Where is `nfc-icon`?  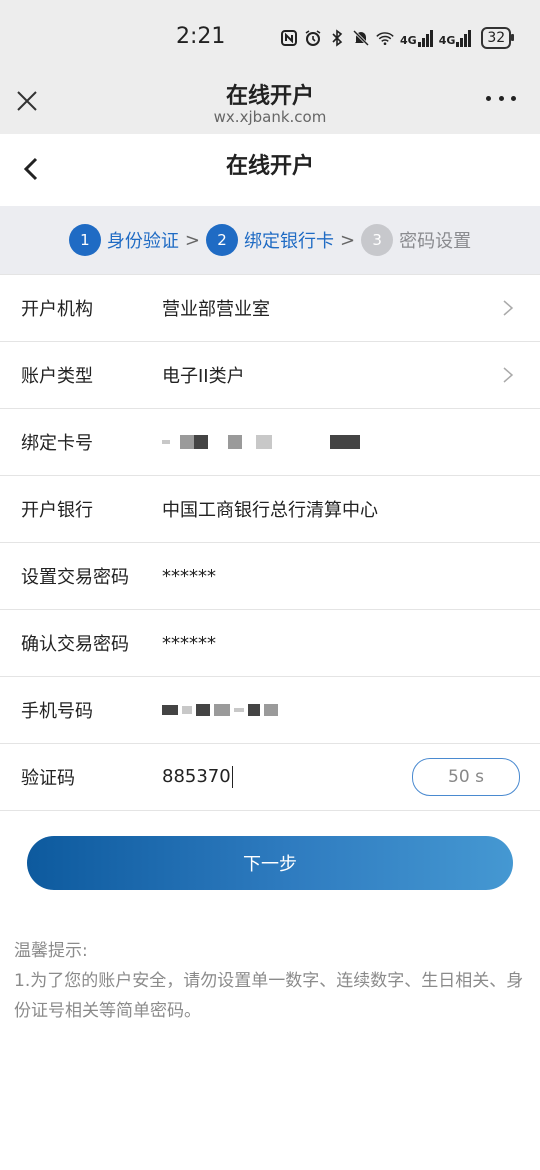
nfc-icon is located at coordinates (289, 38).